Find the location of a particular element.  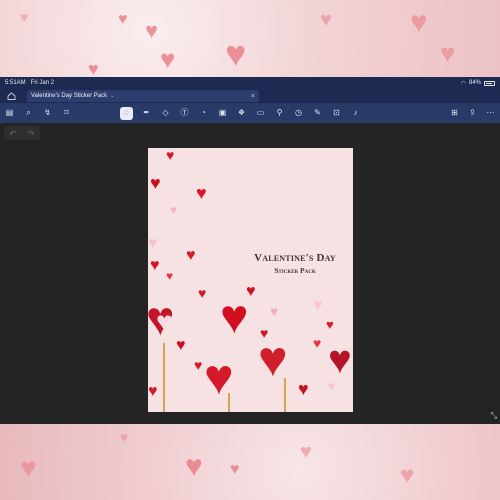

page-subtitle: Sticker Pack is located at coordinates (295, 270).